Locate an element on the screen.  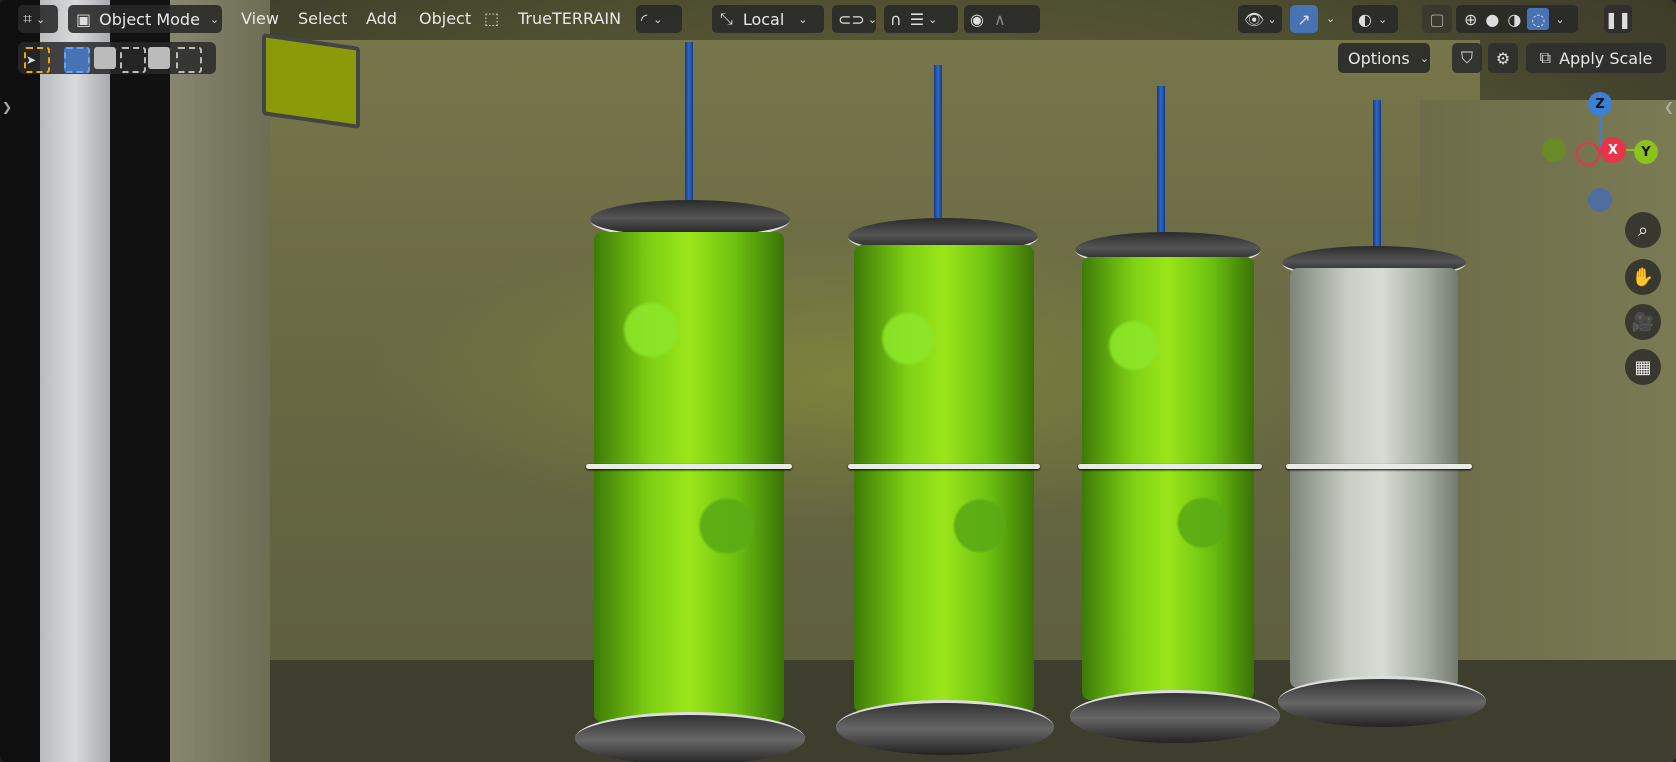
overlays-selector: ◐ ⌄ is located at coordinates (1375, 19).